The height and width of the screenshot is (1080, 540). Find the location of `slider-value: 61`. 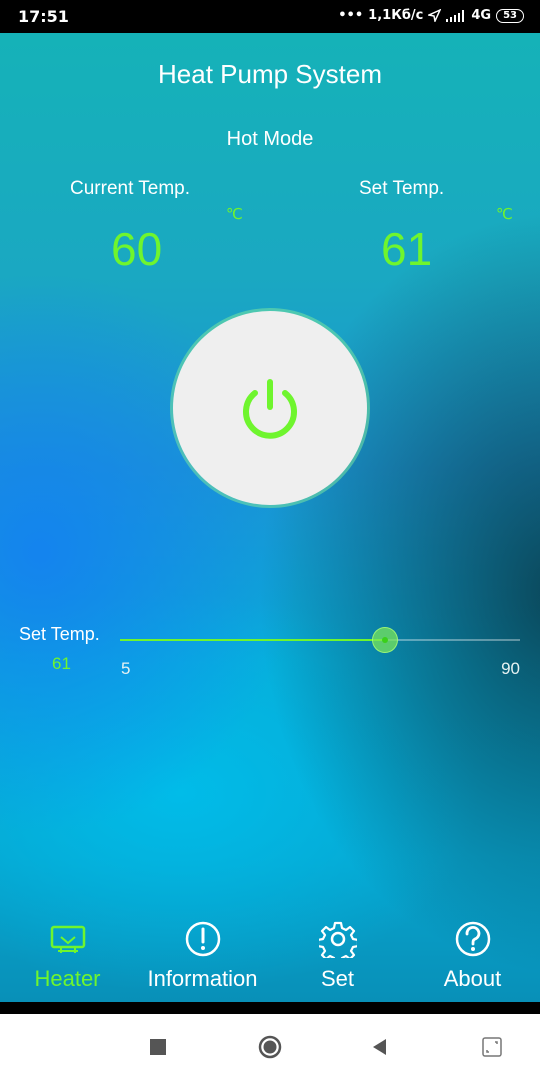

slider-value: 61 is located at coordinates (61, 663).